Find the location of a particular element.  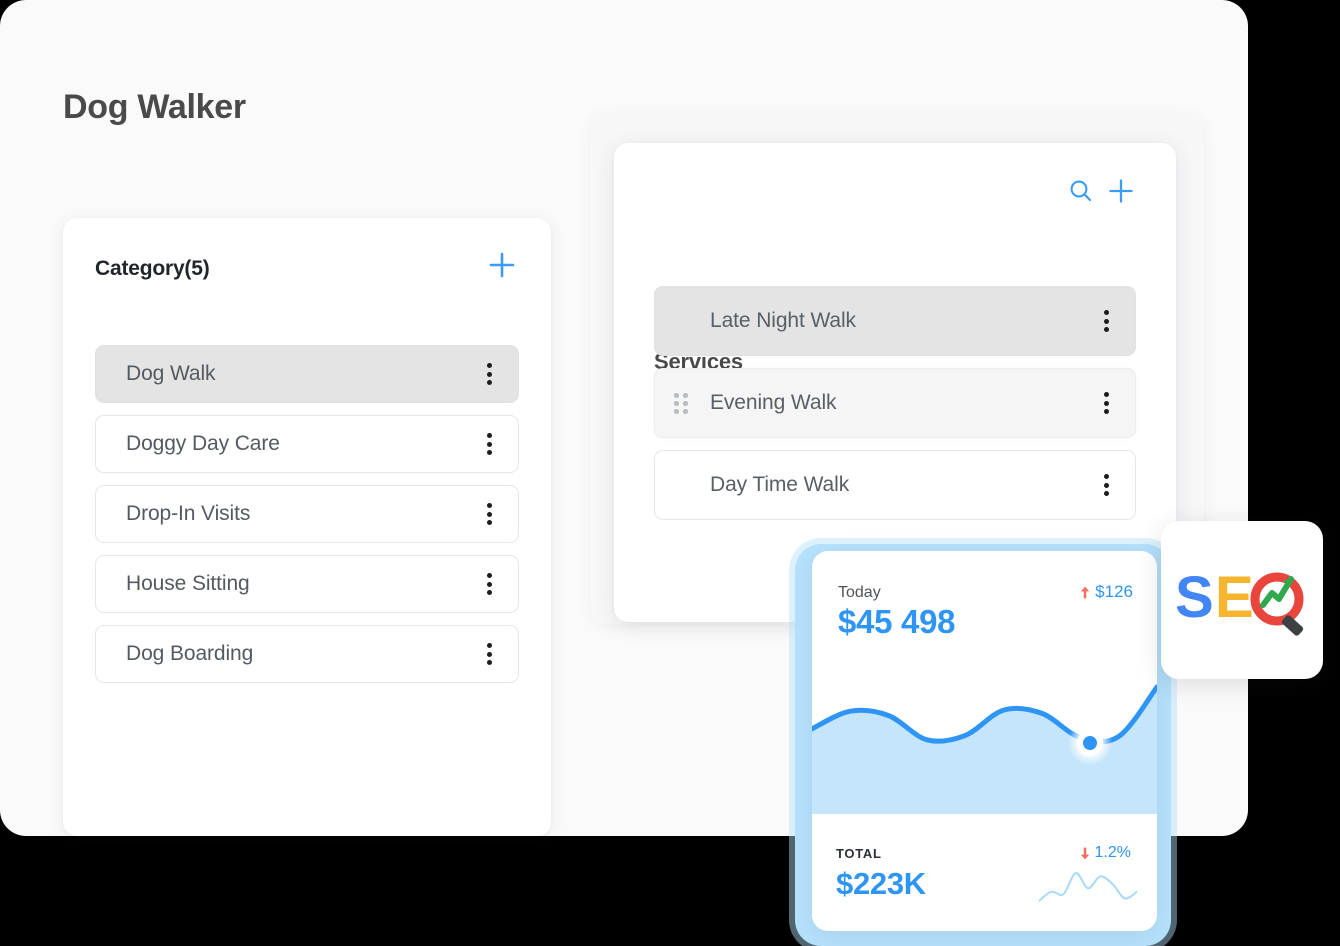

arrow-down-icon is located at coordinates (1084, 853).